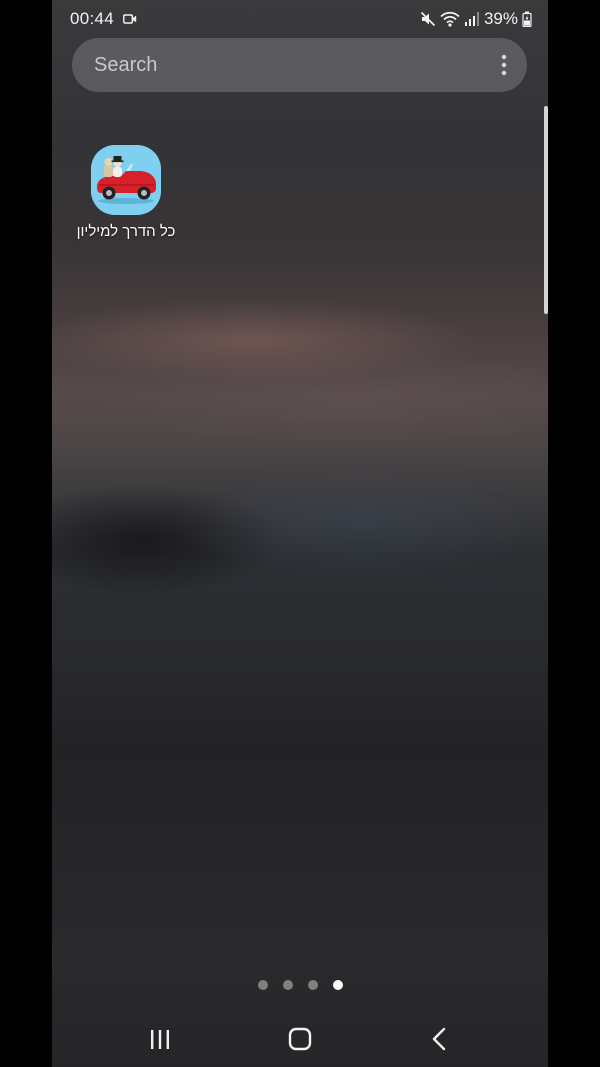 The height and width of the screenshot is (1067, 600). Describe the element at coordinates (160, 1039) in the screenshot. I see `recent-apps-icon` at that location.